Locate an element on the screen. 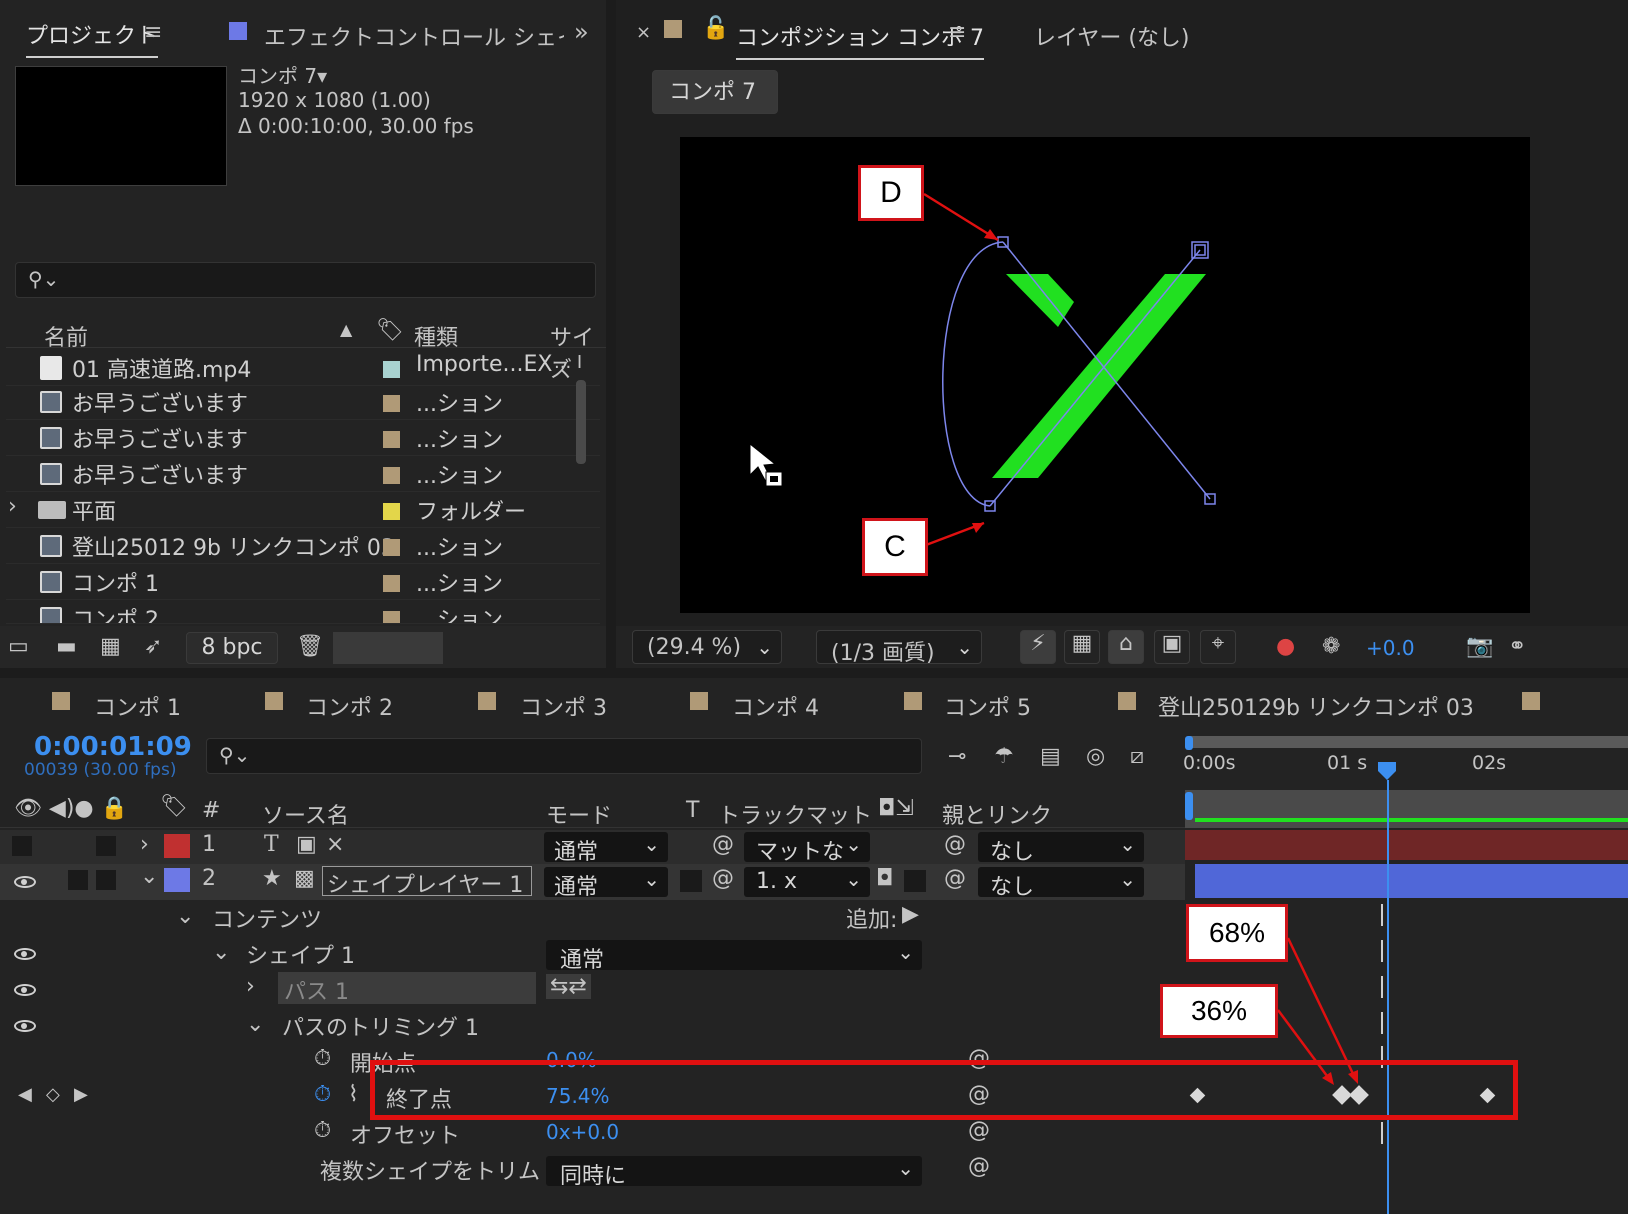 This screenshot has height=1214, width=1628. frame-blend-icon: ▤ is located at coordinates (1050, 756).